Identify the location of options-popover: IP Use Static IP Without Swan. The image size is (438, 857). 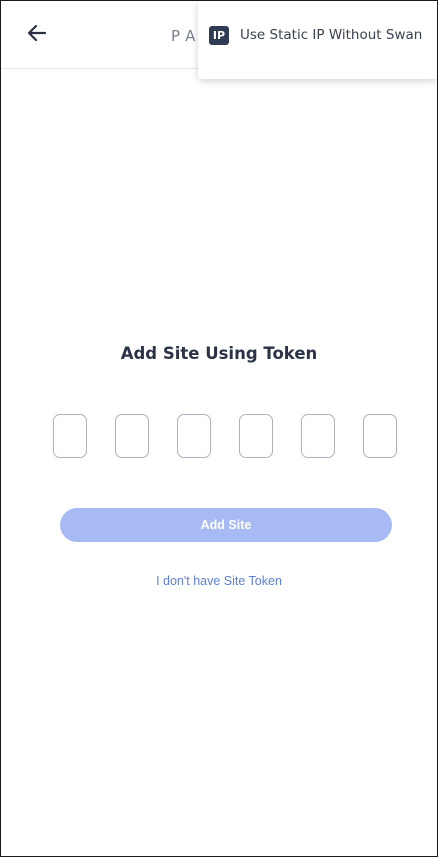
(317, 40).